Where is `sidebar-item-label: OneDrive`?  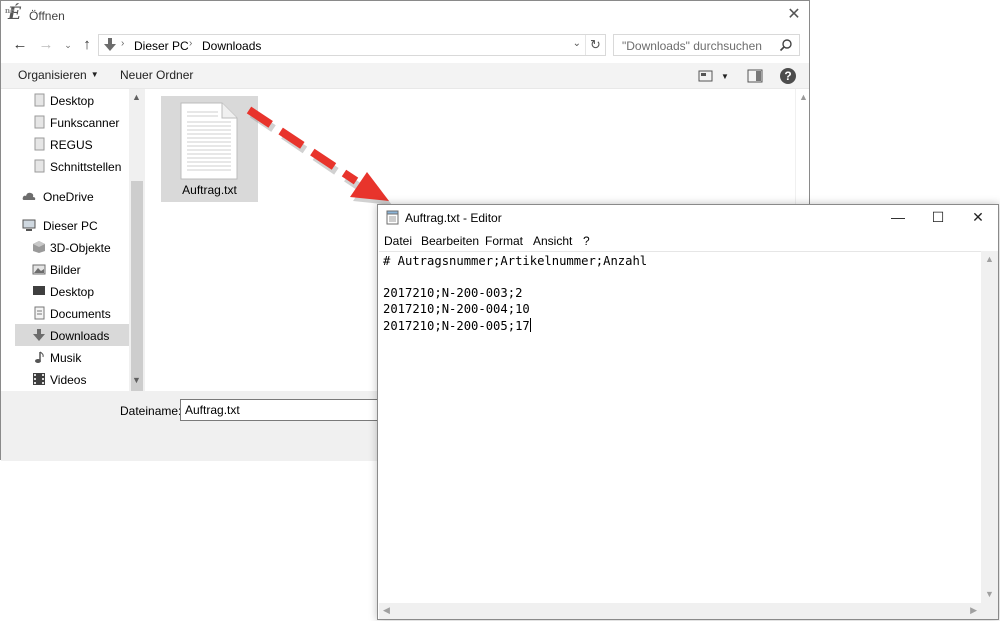
sidebar-item-label: OneDrive is located at coordinates (68, 197).